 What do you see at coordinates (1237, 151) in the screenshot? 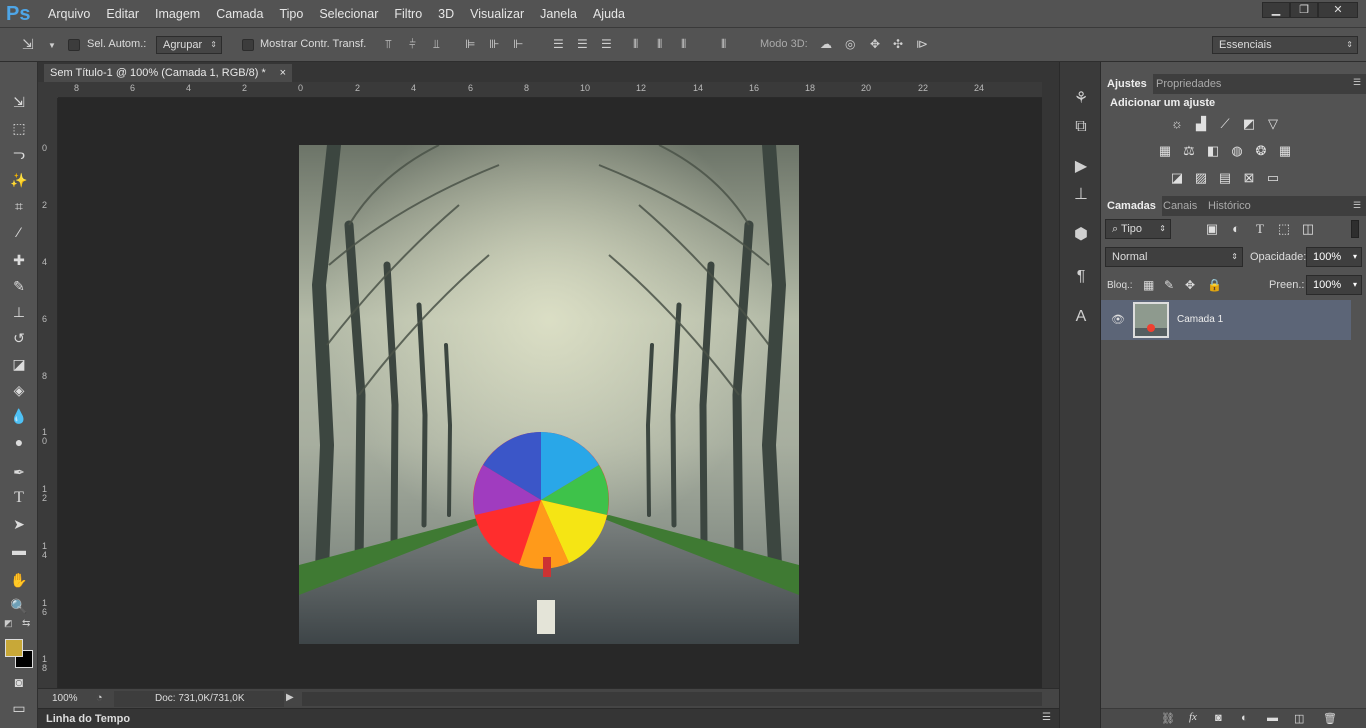
I see `photo-filter-icon: ◍` at bounding box center [1237, 151].